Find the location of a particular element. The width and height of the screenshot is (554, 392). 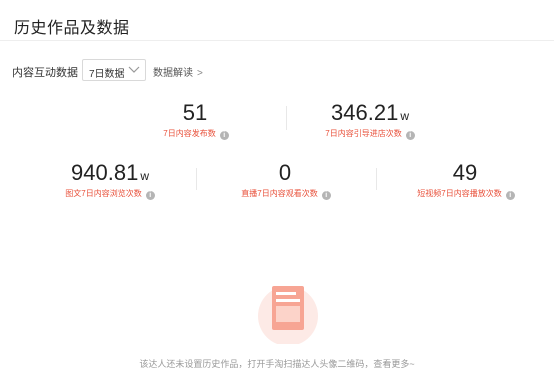

chevron-down-icon is located at coordinates (134, 69).